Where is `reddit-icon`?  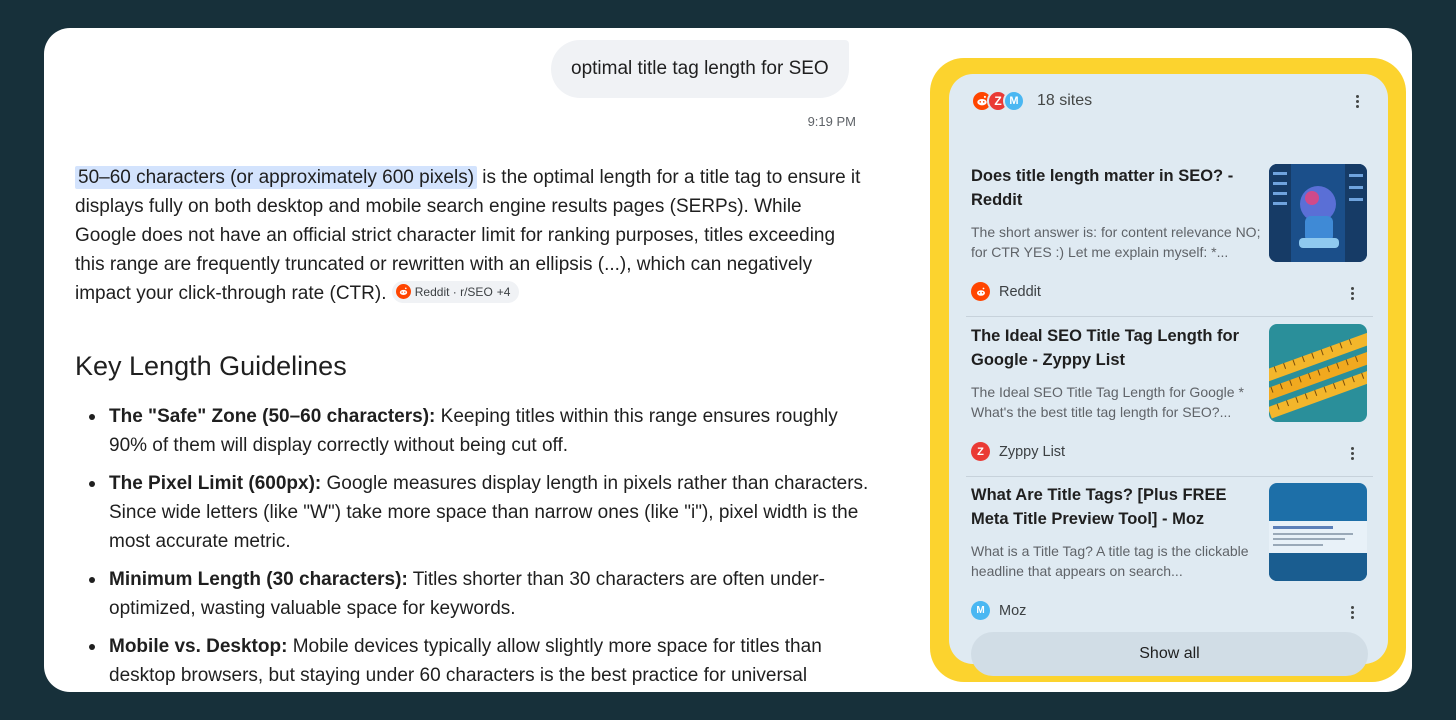 reddit-icon is located at coordinates (403, 291).